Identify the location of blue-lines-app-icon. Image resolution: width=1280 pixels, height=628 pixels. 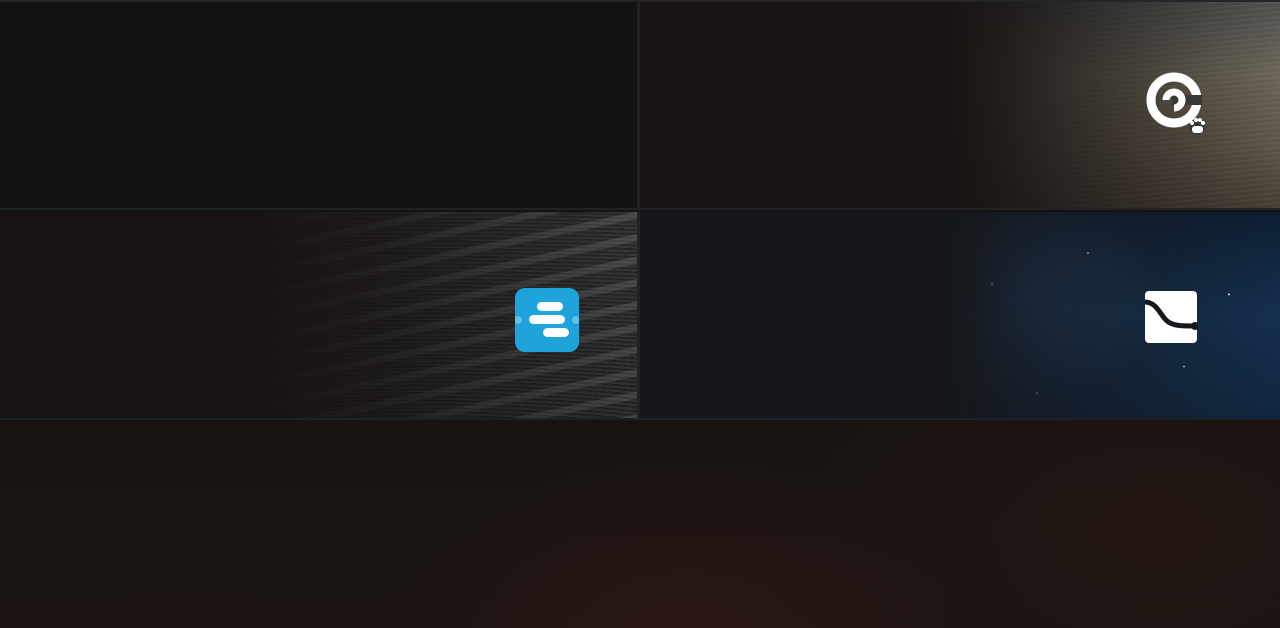
(547, 320).